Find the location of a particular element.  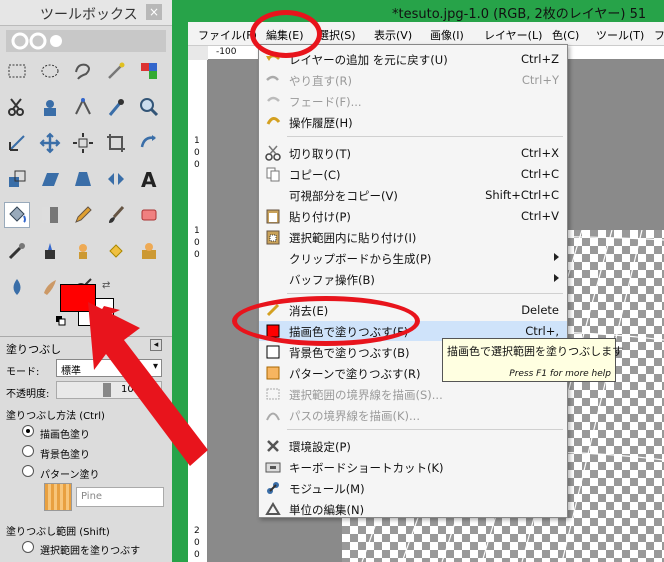

ellipse-select-icon is located at coordinates (50, 71).